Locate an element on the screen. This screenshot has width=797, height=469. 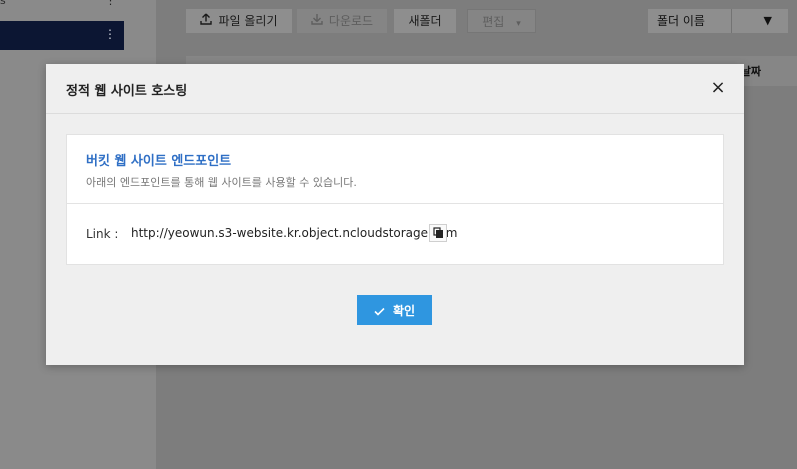
link-label: Link : is located at coordinates (102, 234).